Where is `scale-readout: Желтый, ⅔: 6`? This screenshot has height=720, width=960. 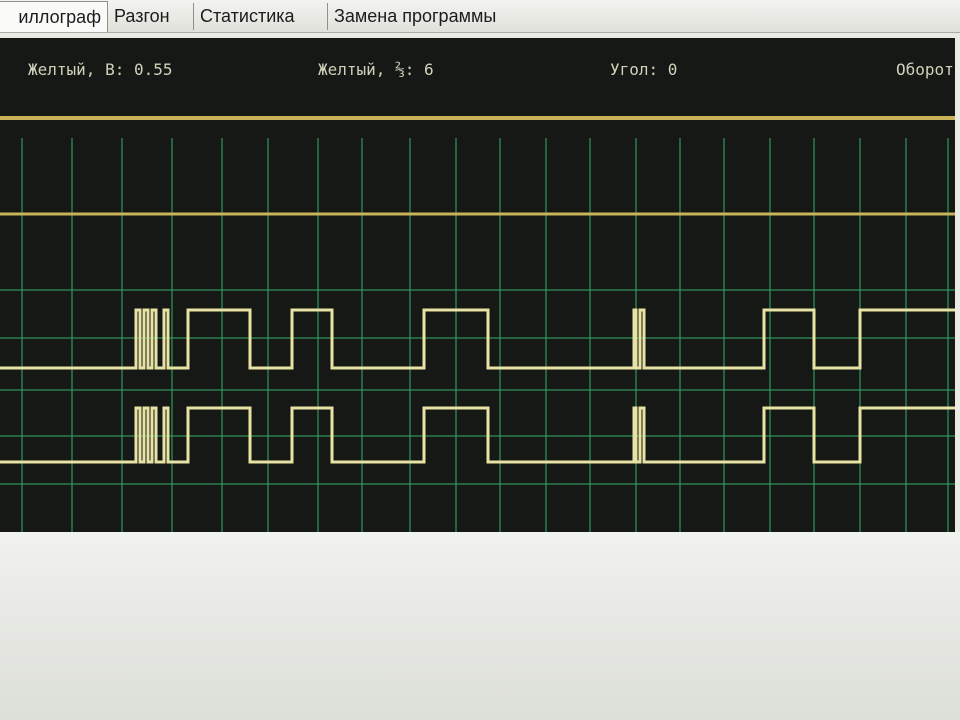 scale-readout: Желтый, ⅔: 6 is located at coordinates (376, 69).